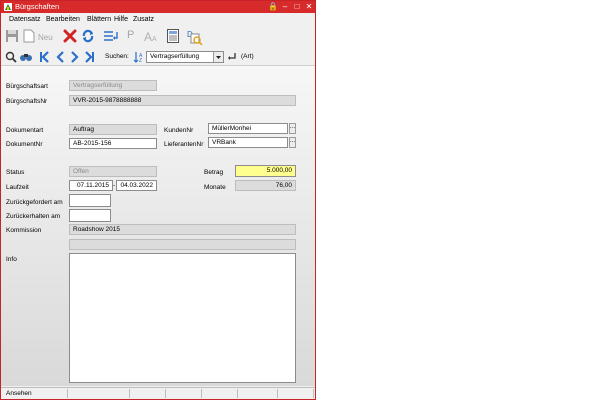 Image resolution: width=600 pixels, height=400 pixels. Describe the element at coordinates (63, 19) in the screenshot. I see `menu-bearbeiten: Bearbeiten` at that location.